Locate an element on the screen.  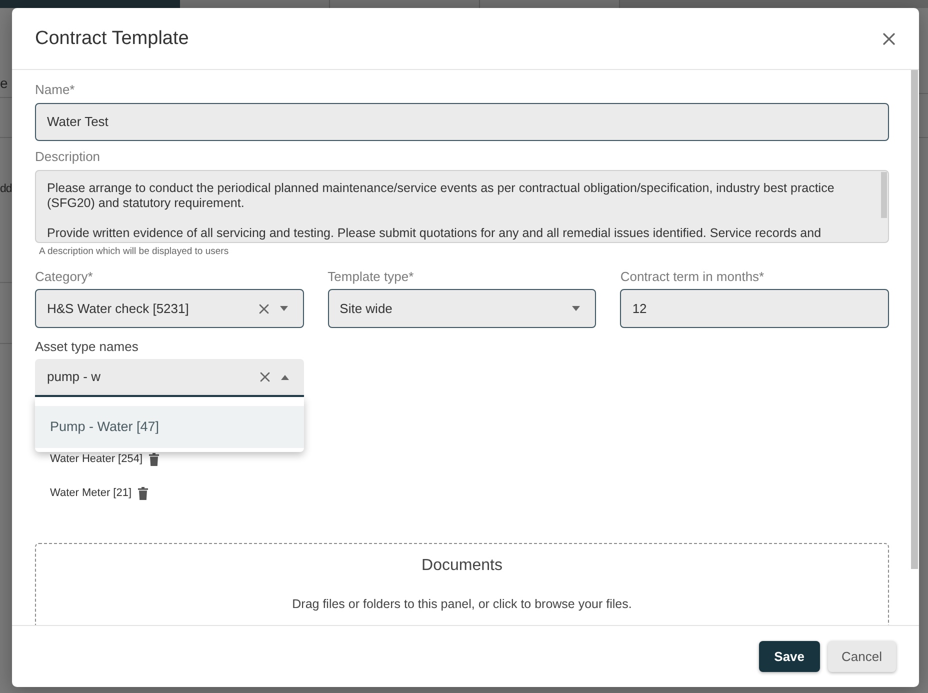
autocomplete-field: pump - w is located at coordinates (169, 378).